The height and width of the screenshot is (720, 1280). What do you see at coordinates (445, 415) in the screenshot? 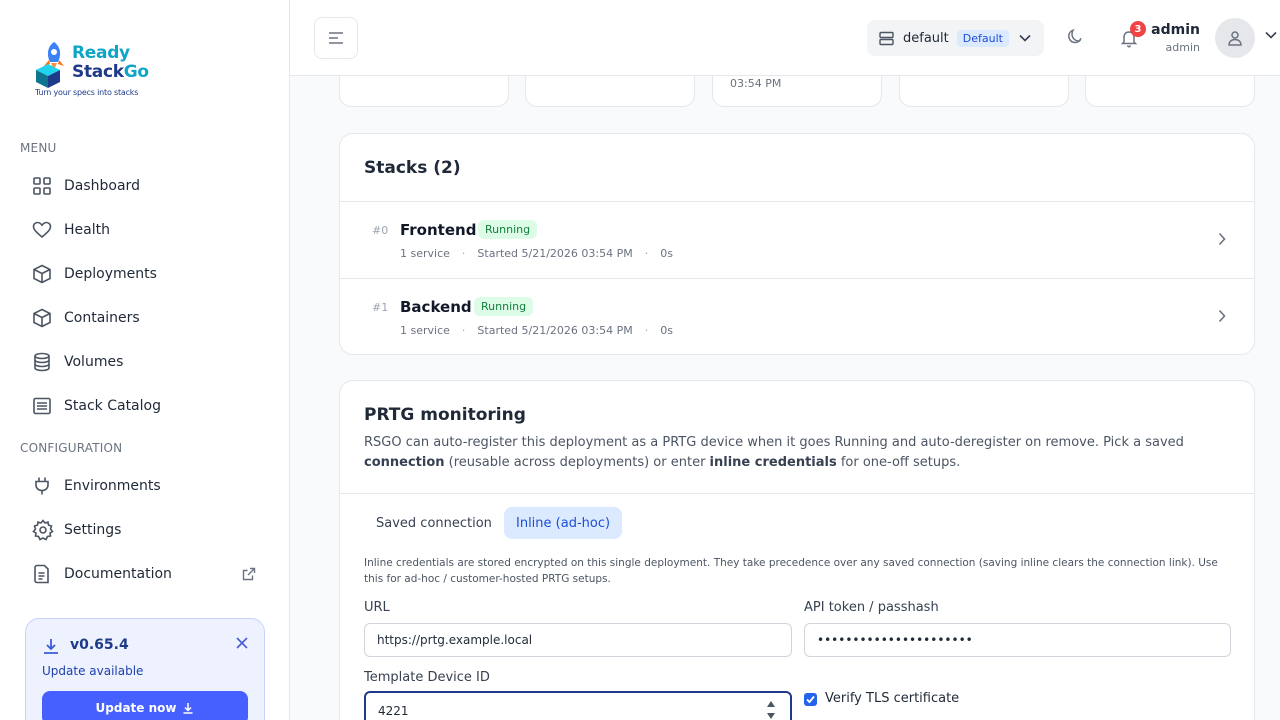
I see `prtg-title: PRTG monitoring` at bounding box center [445, 415].